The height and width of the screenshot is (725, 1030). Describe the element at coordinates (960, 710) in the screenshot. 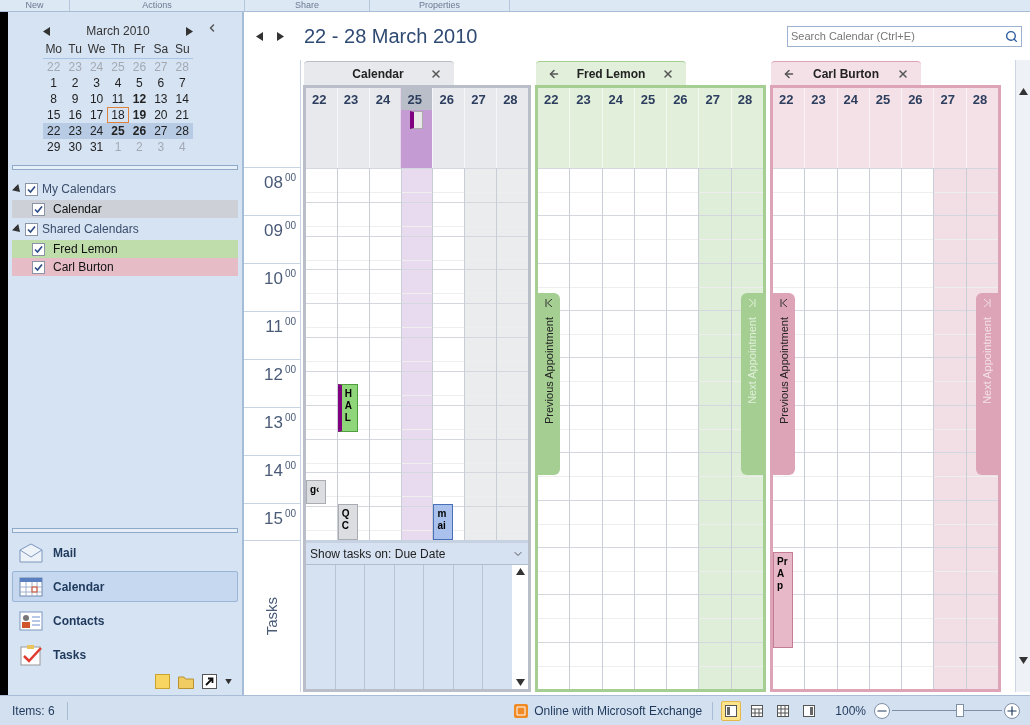

I see `slider-thumb` at that location.